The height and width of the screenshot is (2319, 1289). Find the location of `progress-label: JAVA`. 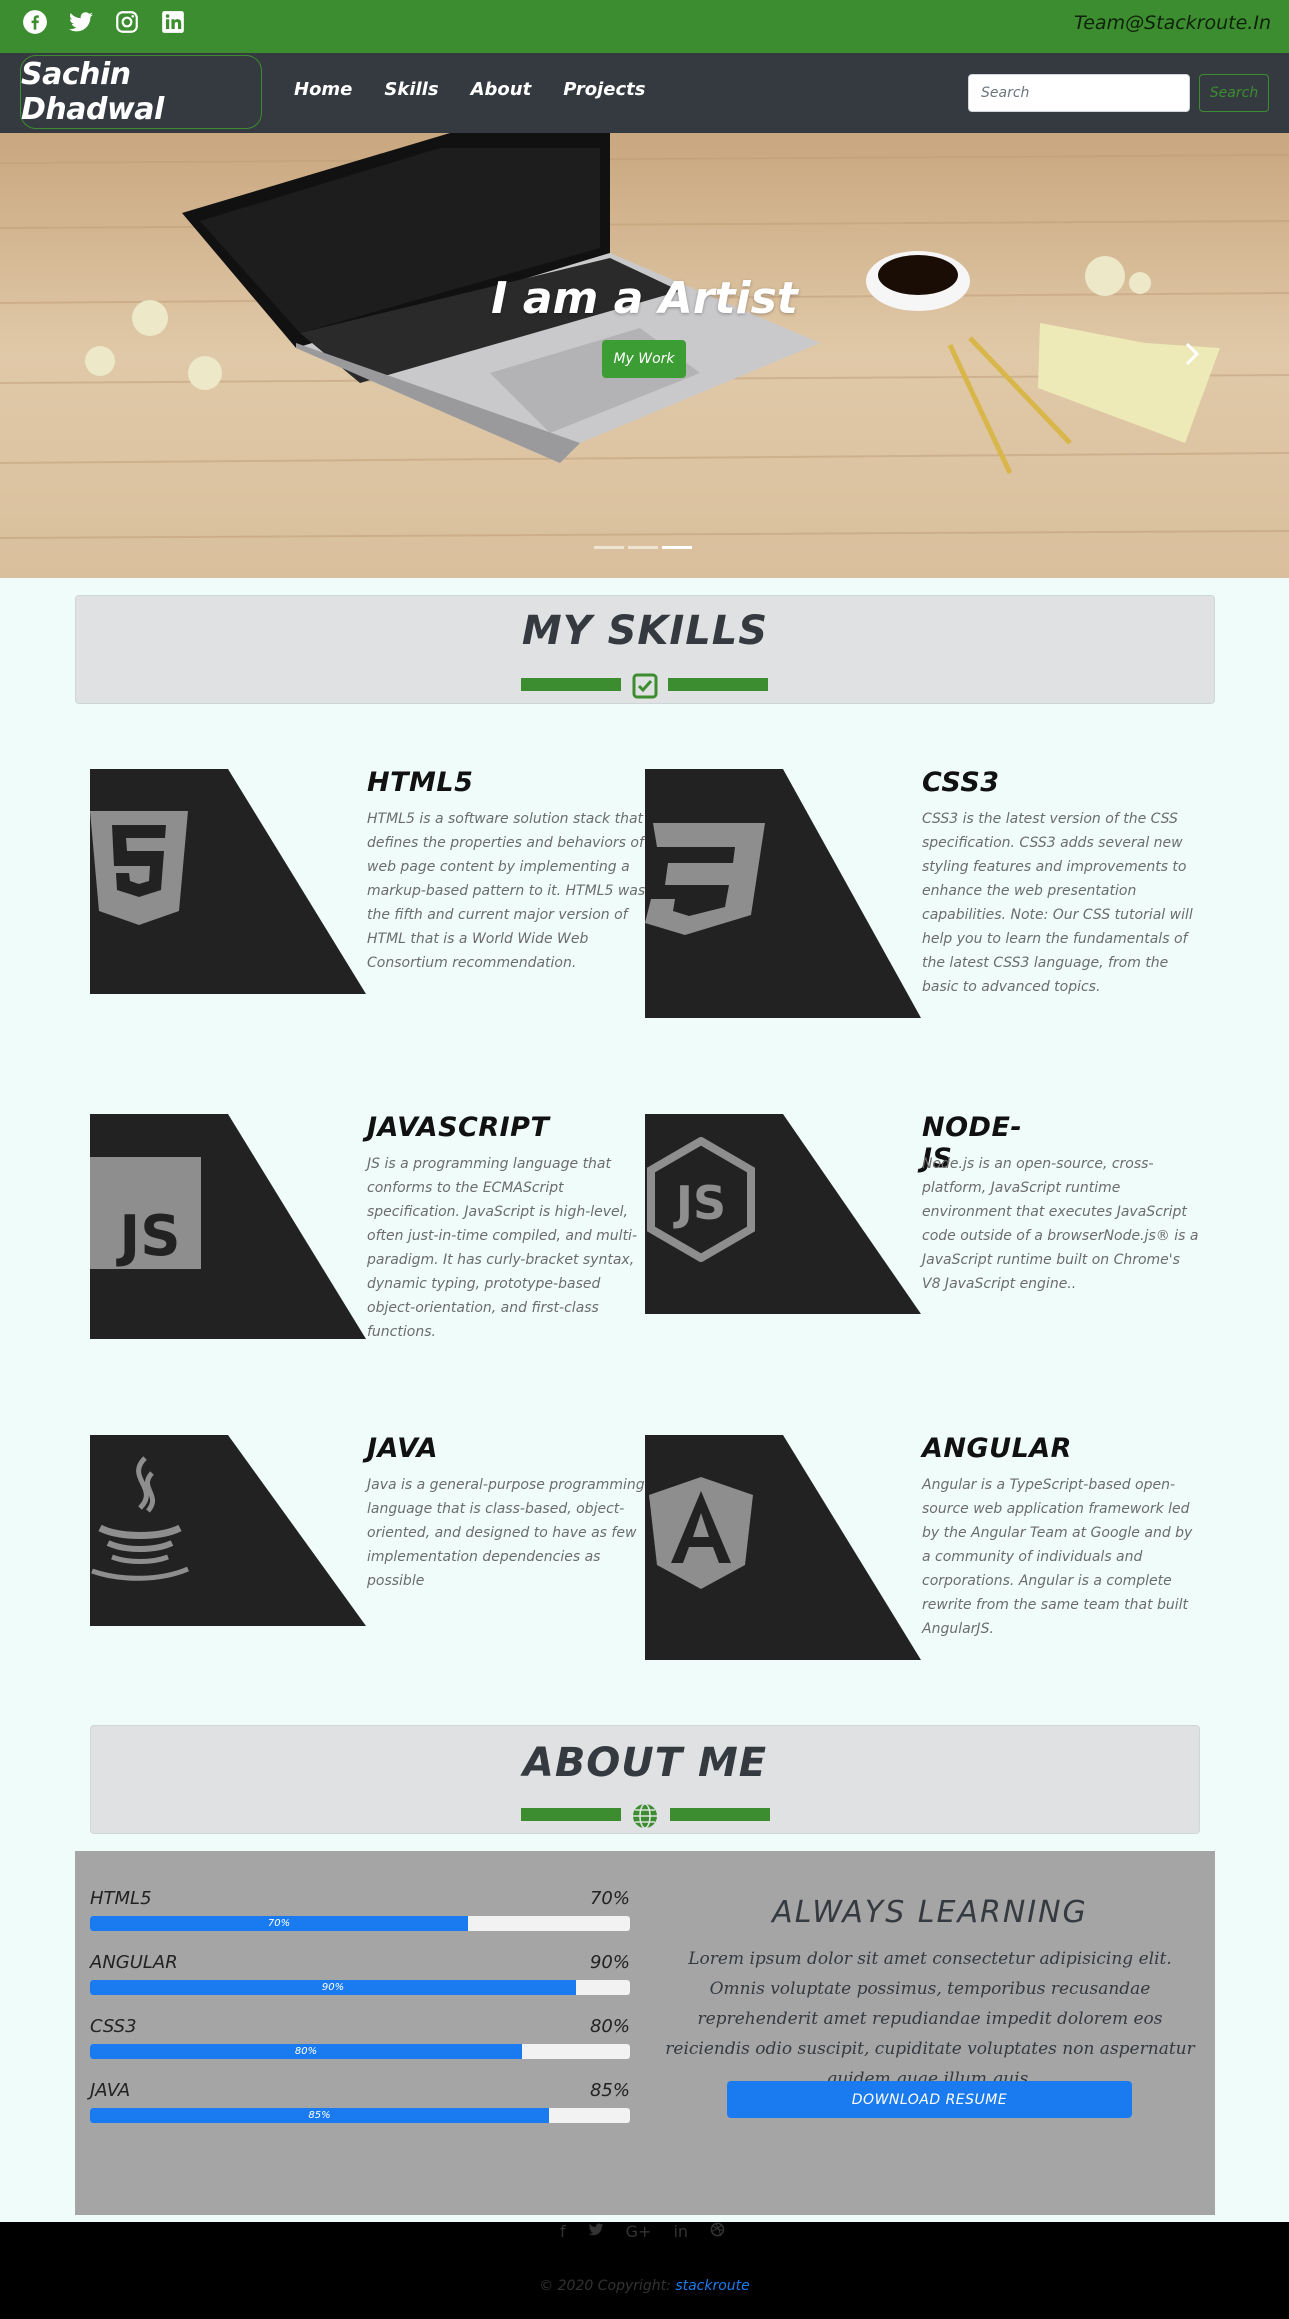

progress-label: JAVA is located at coordinates (110, 2090).